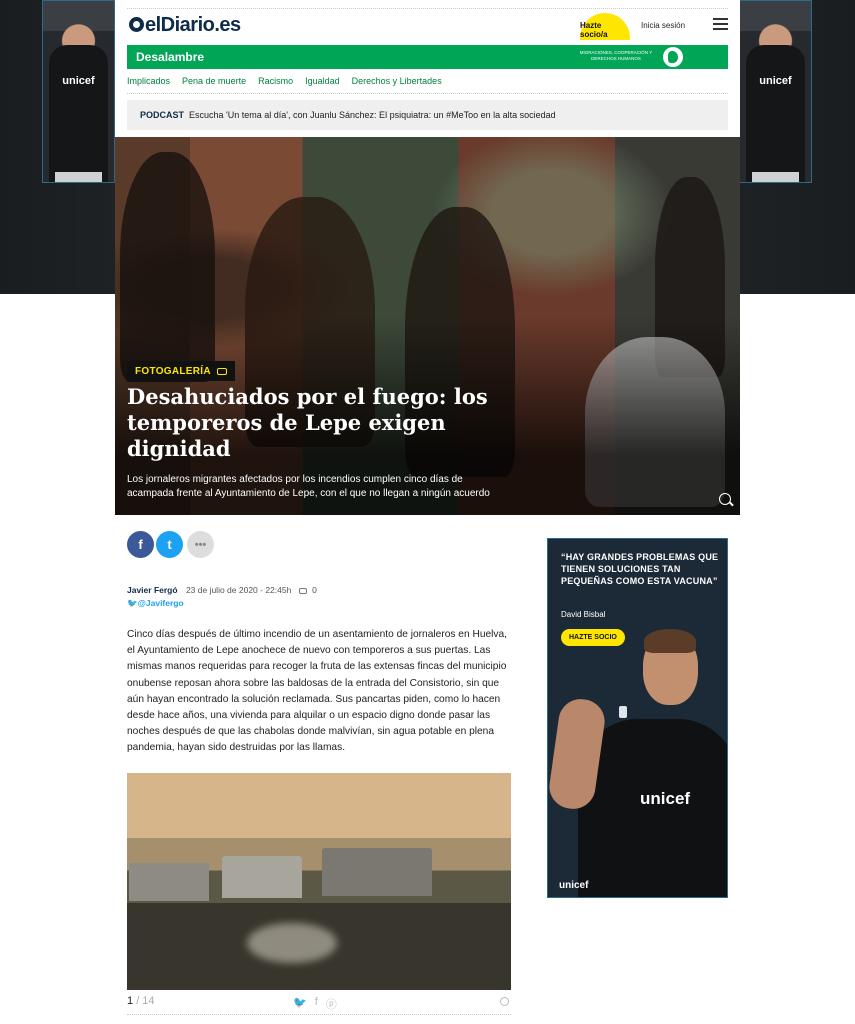 This screenshot has width=855, height=1024. What do you see at coordinates (152, 590) in the screenshot?
I see `author-name: Javier Fergó` at bounding box center [152, 590].